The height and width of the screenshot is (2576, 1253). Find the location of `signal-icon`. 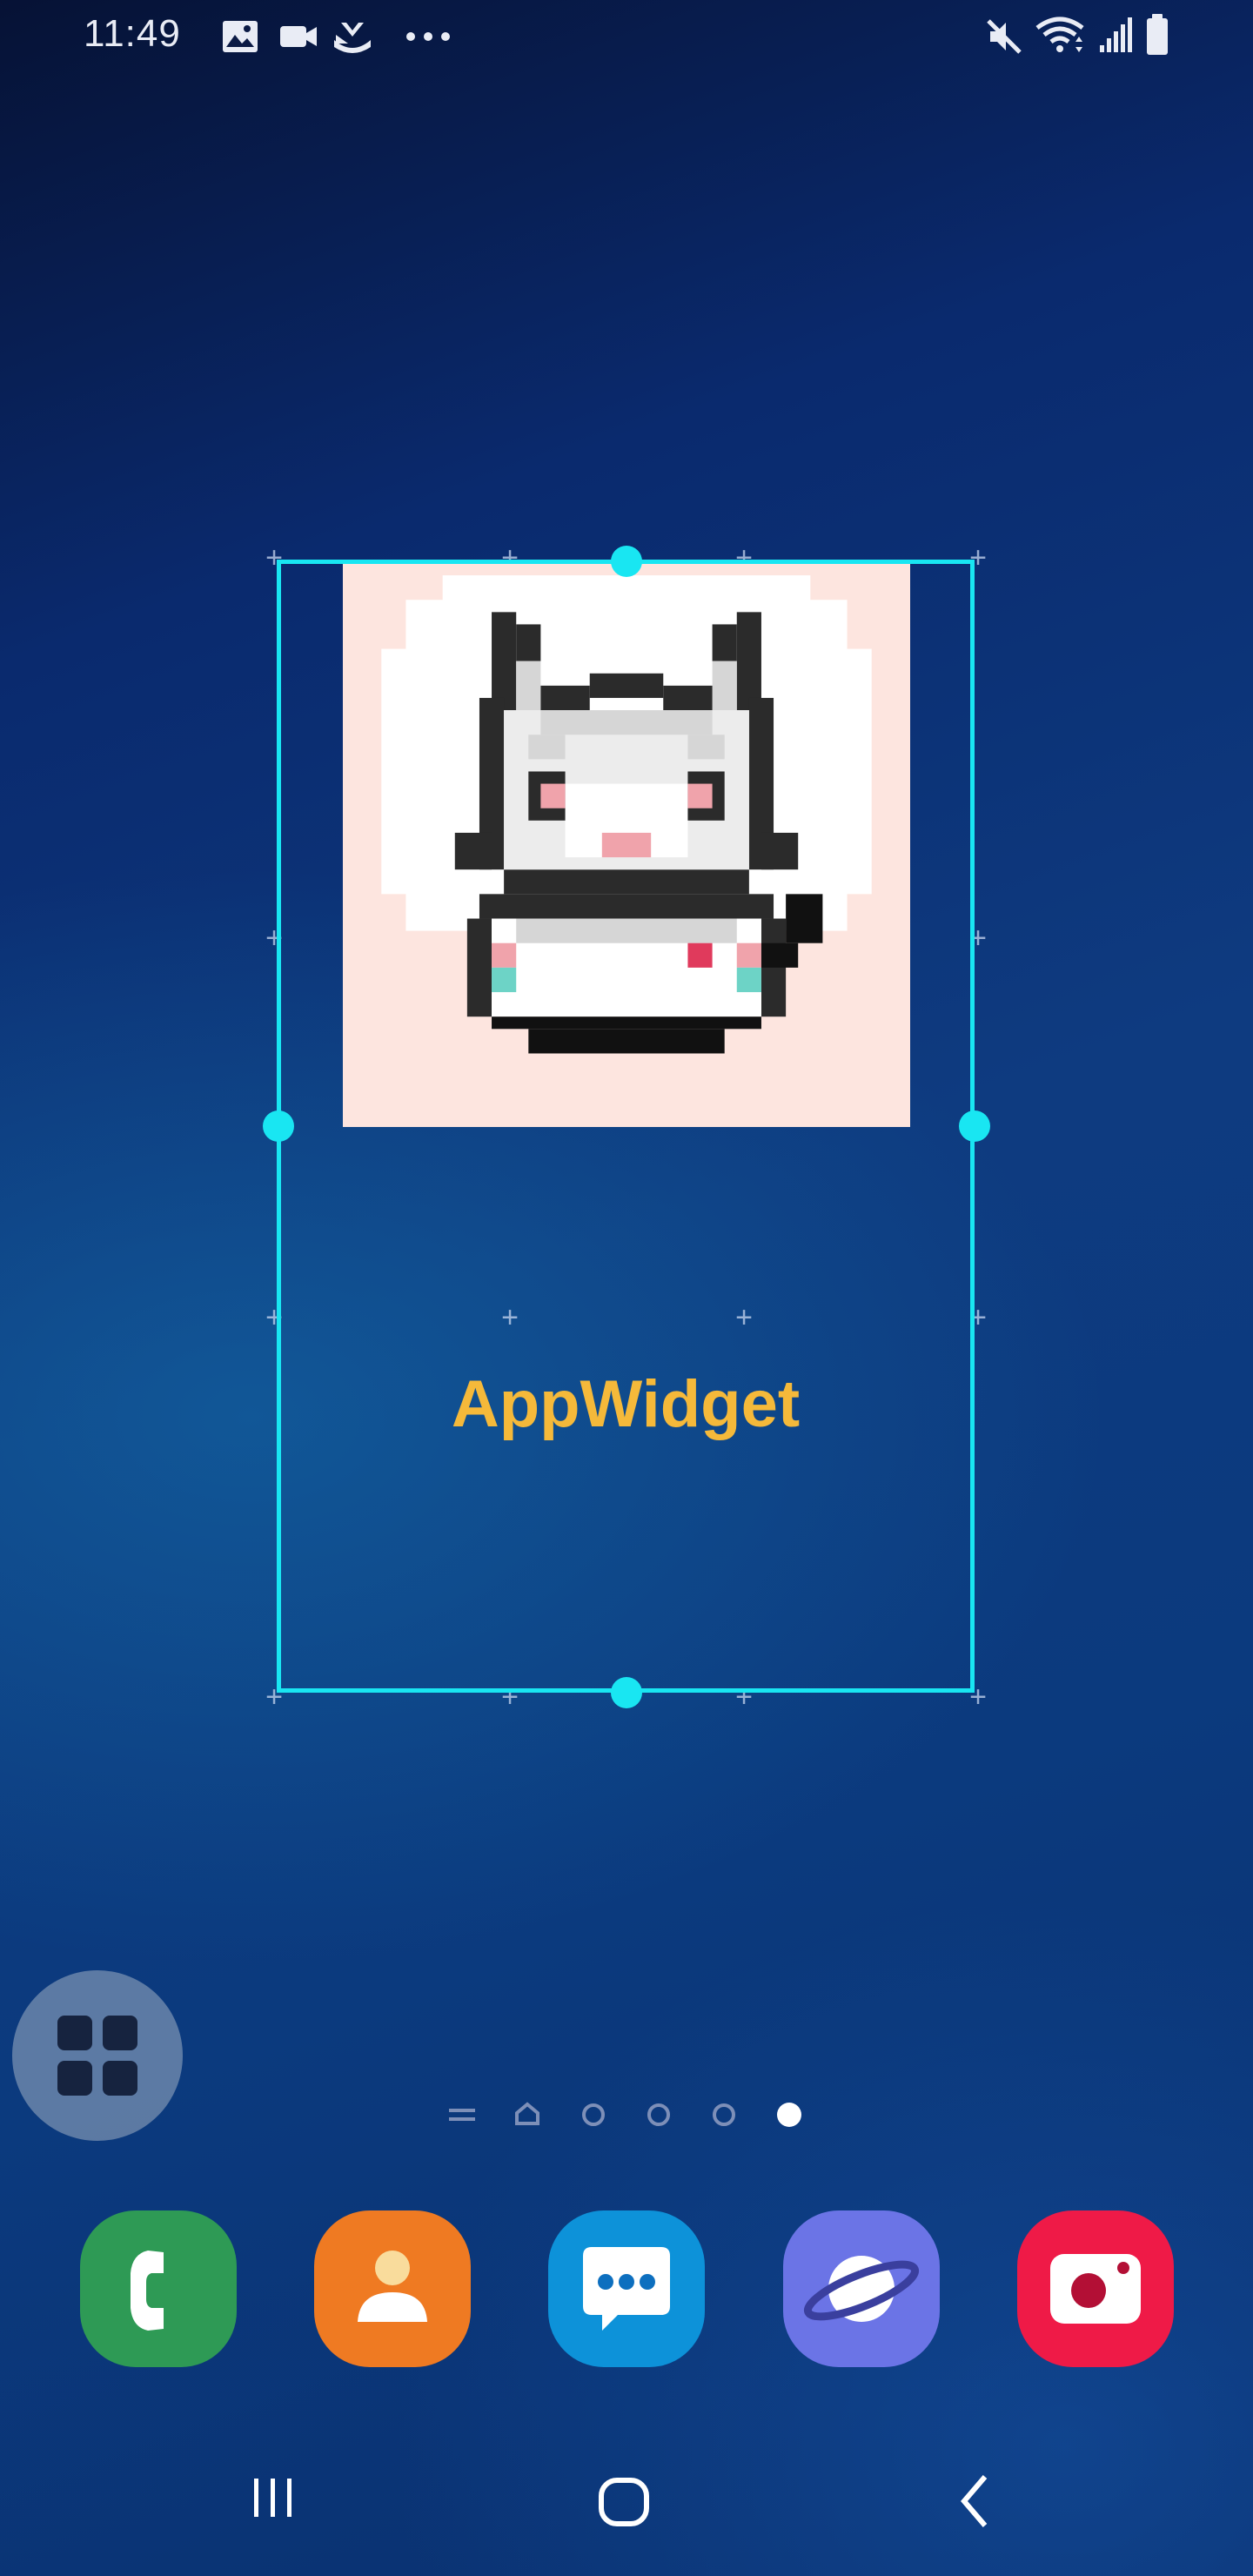

signal-icon is located at coordinates (1116, 34).